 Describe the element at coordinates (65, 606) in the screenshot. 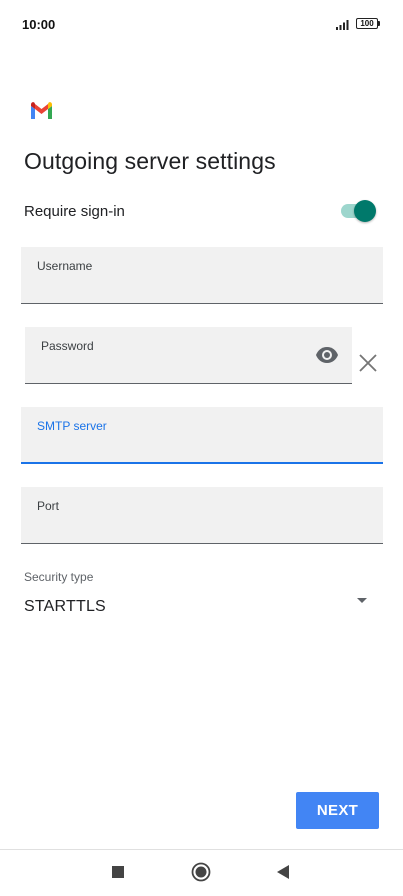

I see `security-type-value: STARTTLS` at that location.